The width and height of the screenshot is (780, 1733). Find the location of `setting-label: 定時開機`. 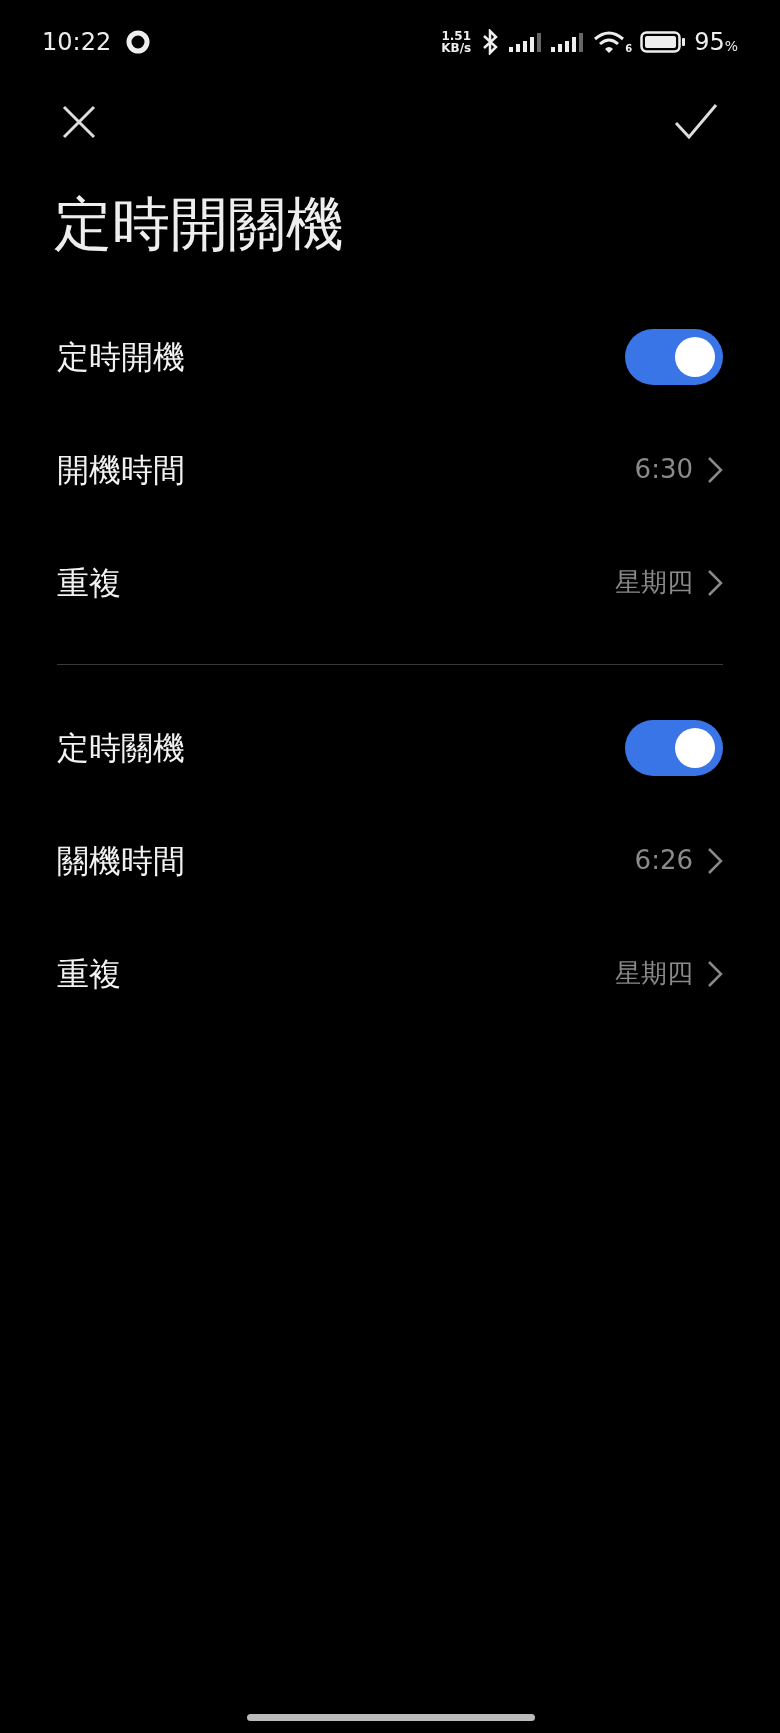

setting-label: 定時開機 is located at coordinates (121, 357).